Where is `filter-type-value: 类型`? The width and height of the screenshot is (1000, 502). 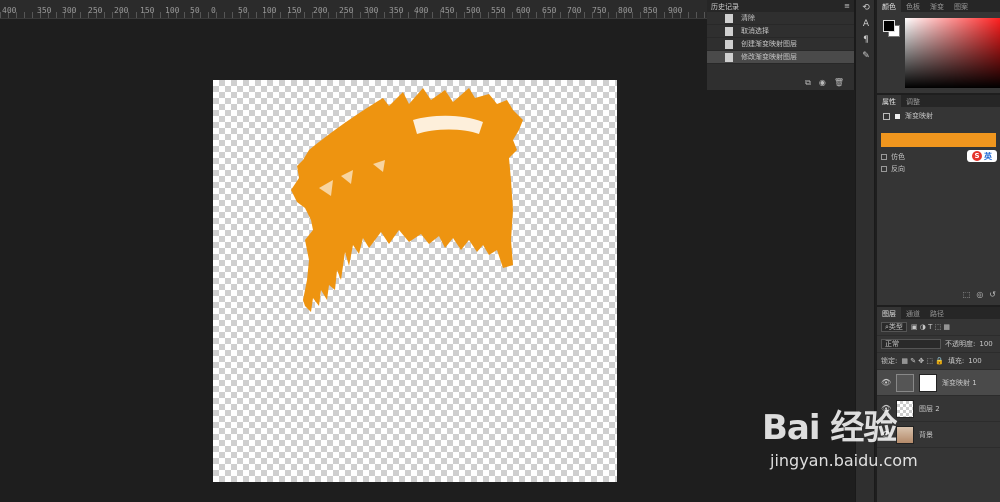 filter-type-value: 类型 is located at coordinates (895, 327).